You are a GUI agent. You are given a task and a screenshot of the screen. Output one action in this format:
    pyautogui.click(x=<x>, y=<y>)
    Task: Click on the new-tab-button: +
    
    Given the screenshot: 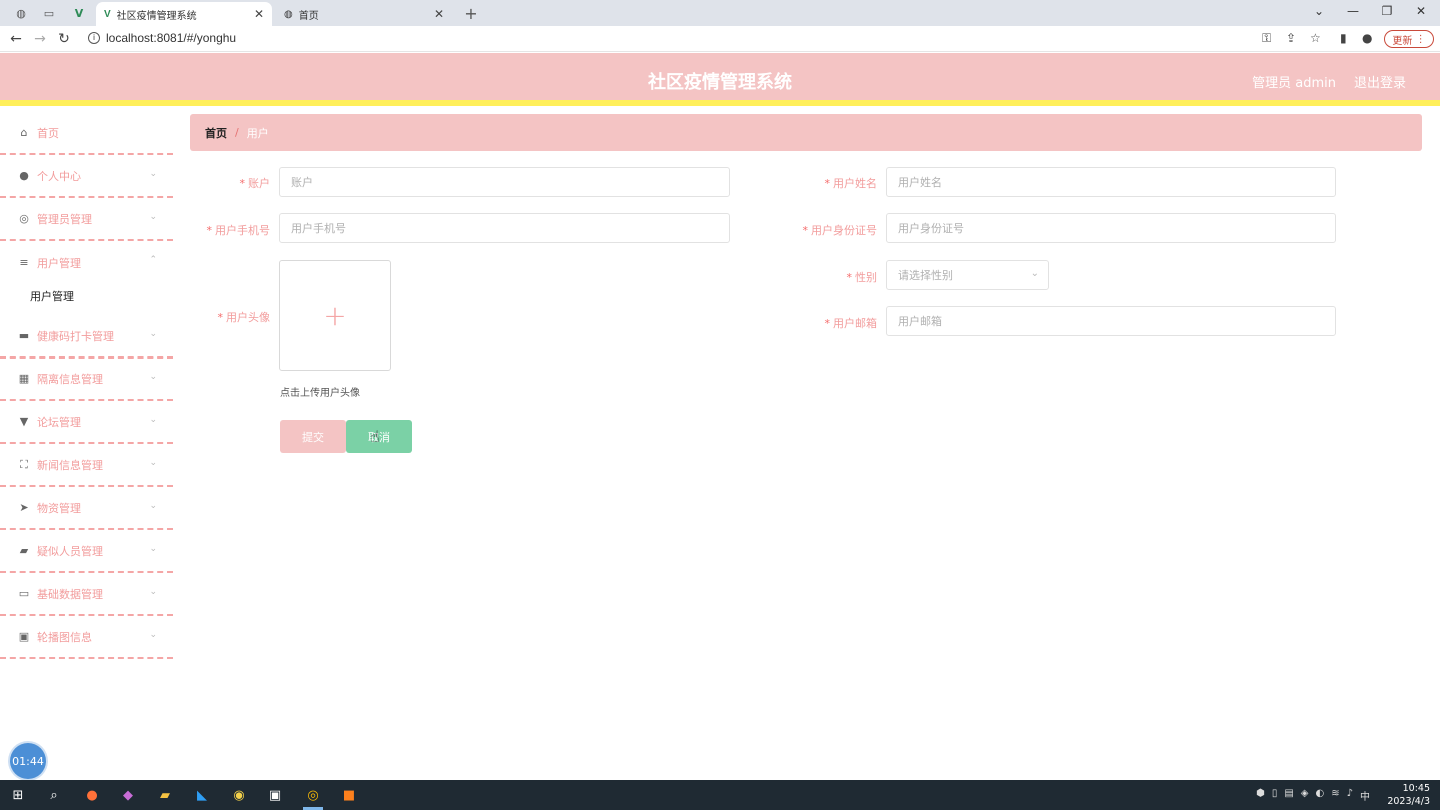 What is the action you would take?
    pyautogui.click(x=471, y=13)
    